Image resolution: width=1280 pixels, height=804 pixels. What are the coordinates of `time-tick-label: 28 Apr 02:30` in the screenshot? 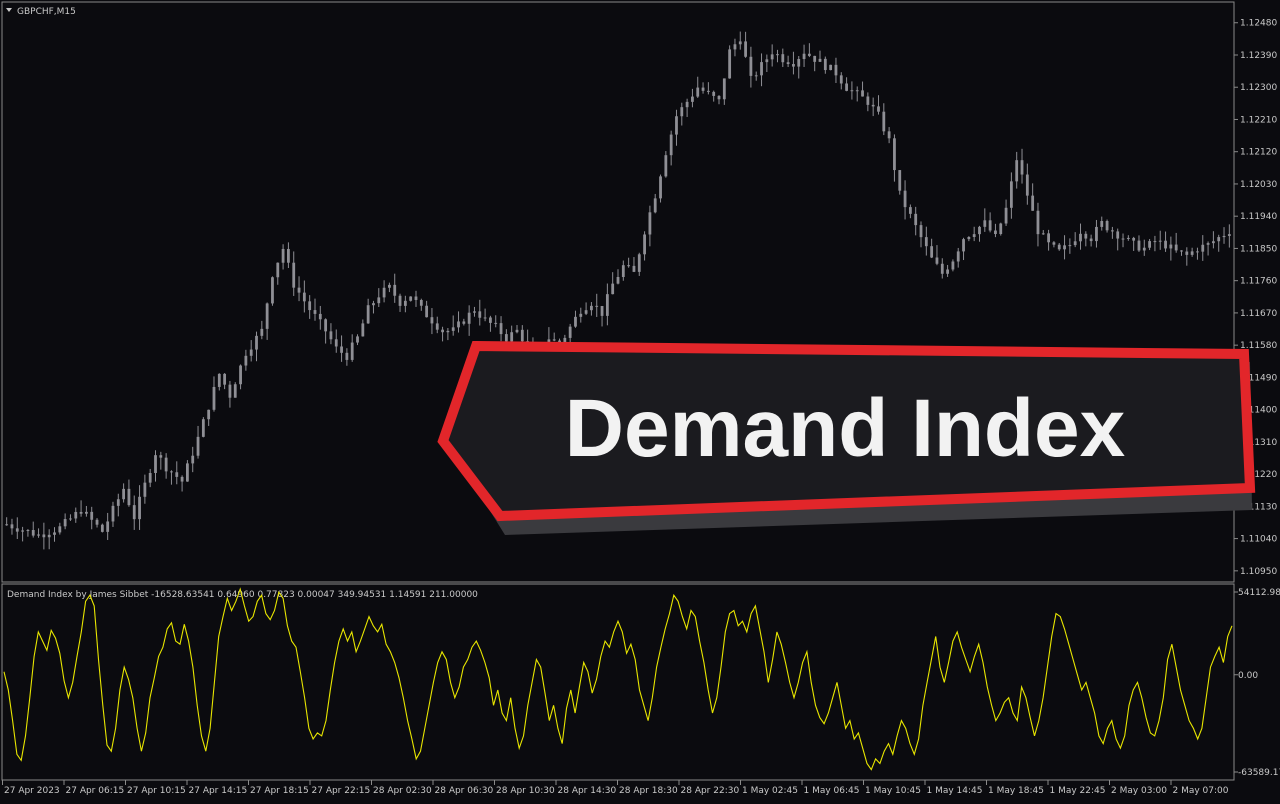 It's located at (402, 791).